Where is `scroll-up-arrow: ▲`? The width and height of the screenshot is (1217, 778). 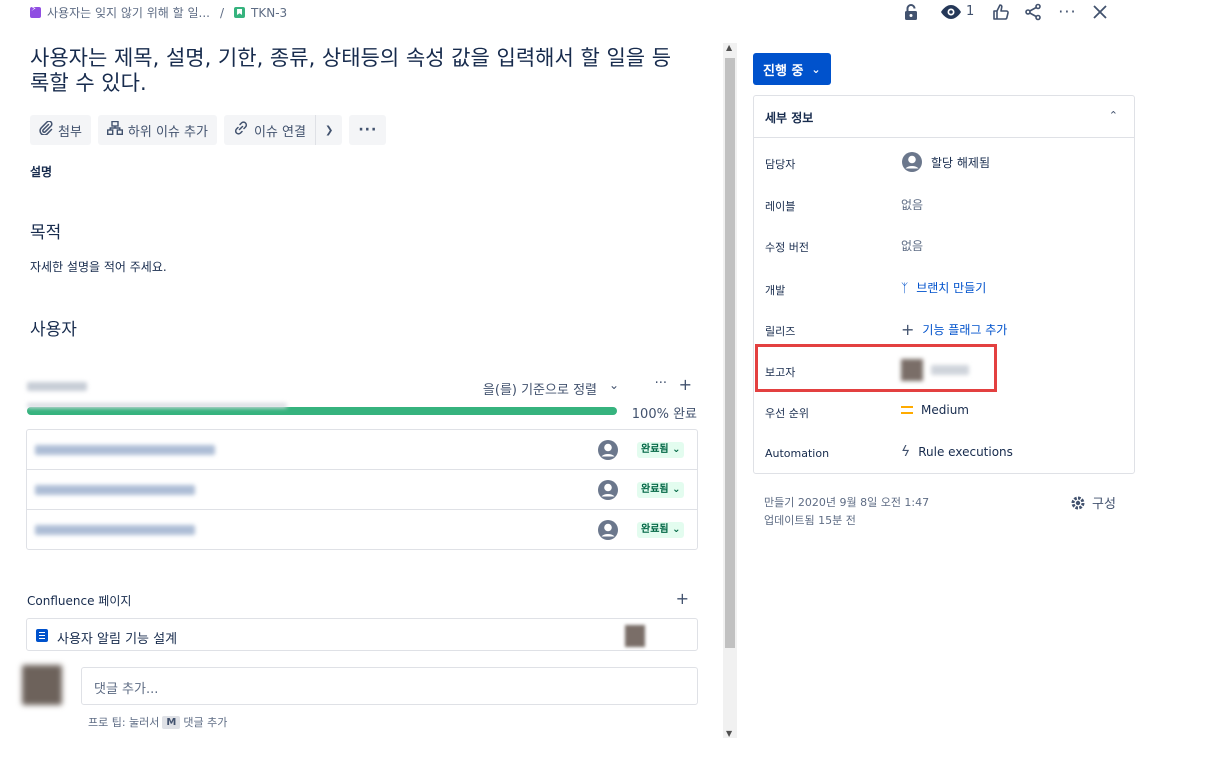
scroll-up-arrow: ▲ is located at coordinates (729, 47).